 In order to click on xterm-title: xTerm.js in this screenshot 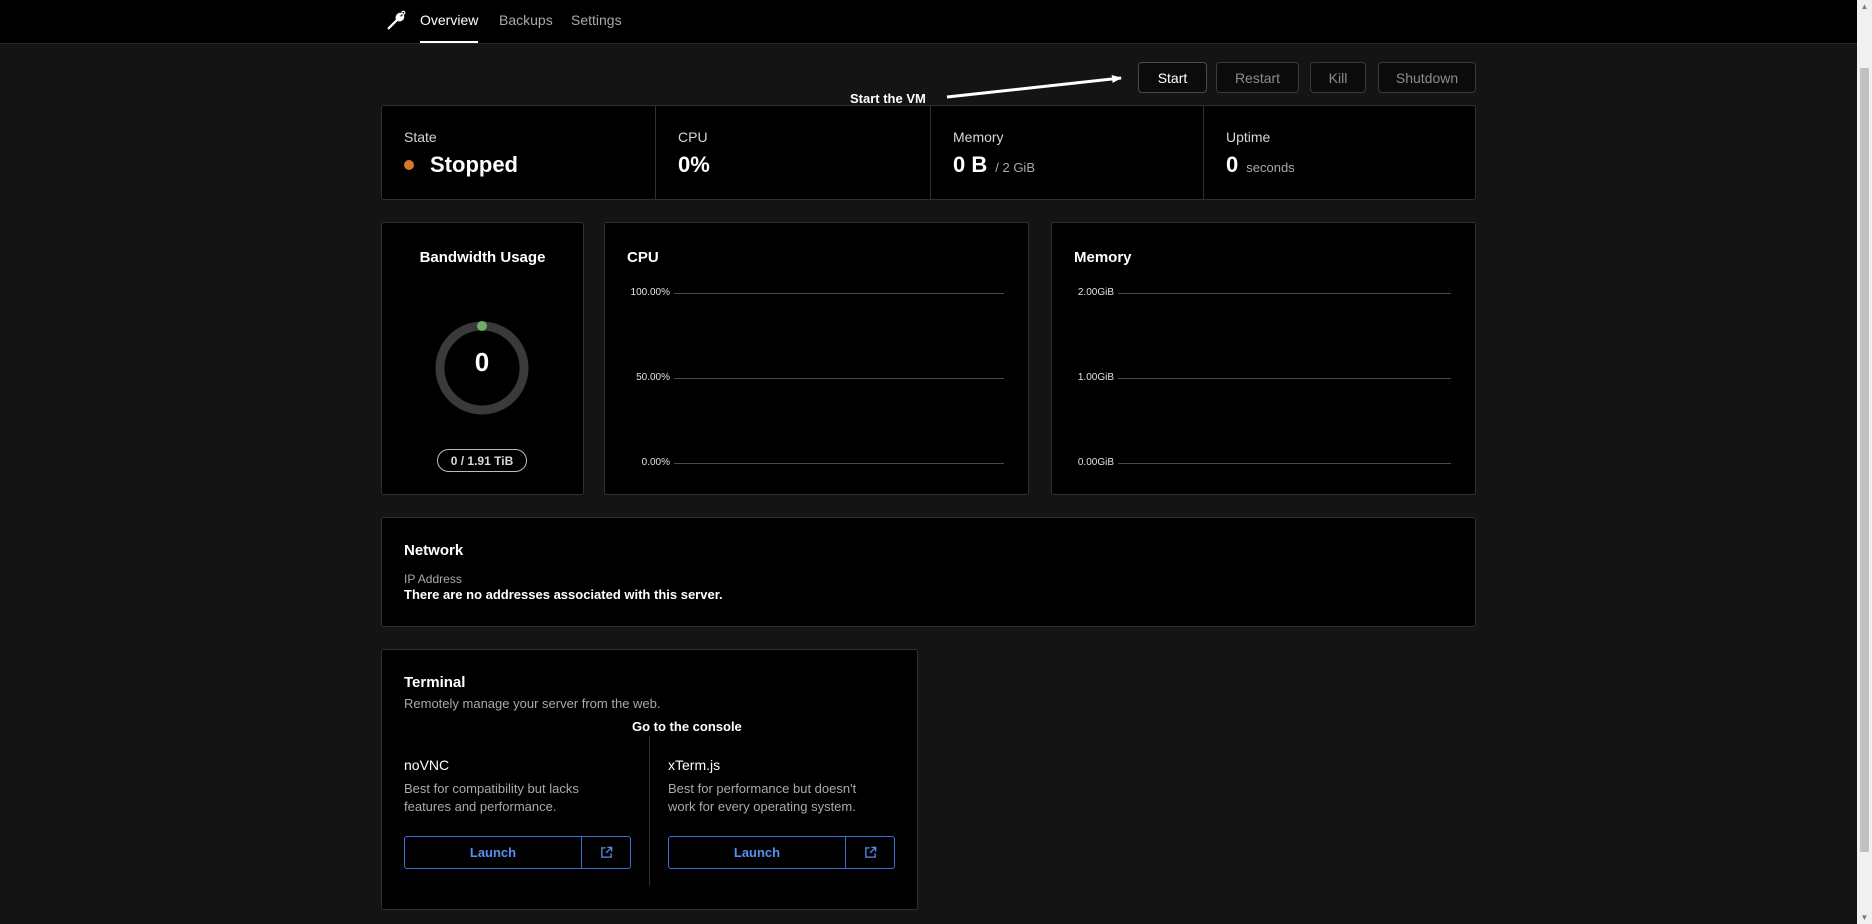, I will do `click(694, 765)`.